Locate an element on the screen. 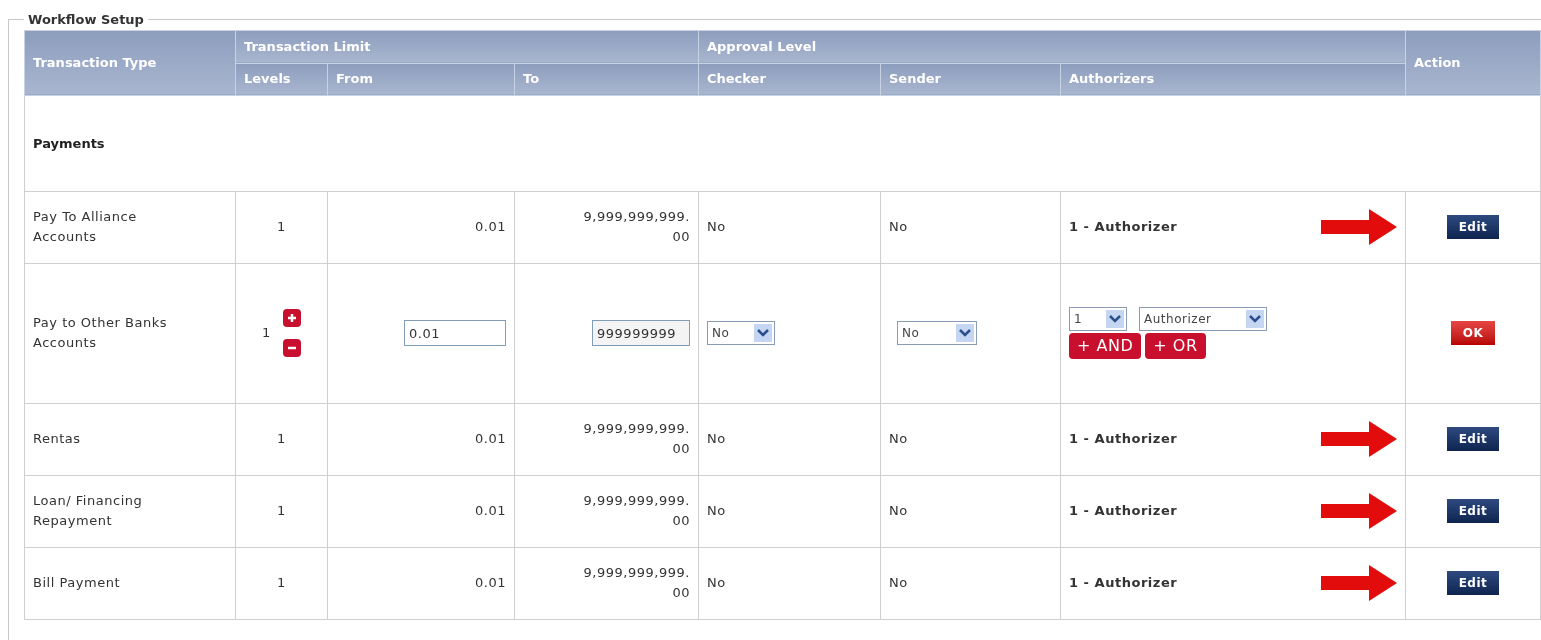 The image size is (1541, 640). add-and-button: + AND is located at coordinates (1105, 346).